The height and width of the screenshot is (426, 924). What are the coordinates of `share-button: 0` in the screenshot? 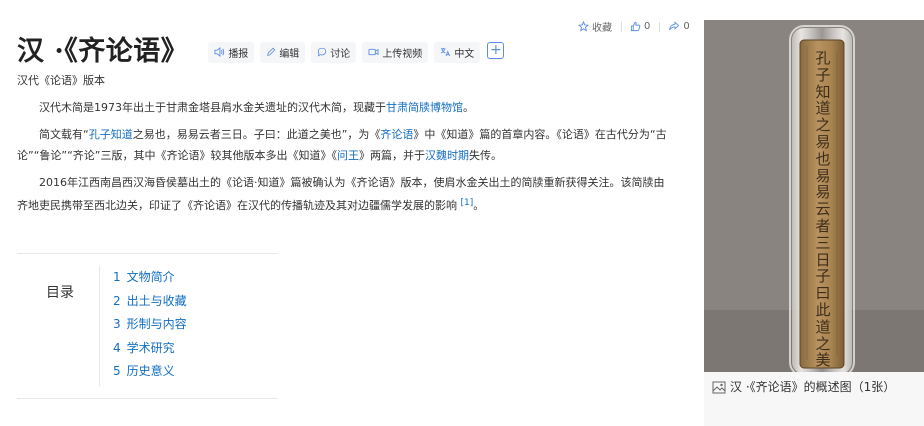 It's located at (679, 26).